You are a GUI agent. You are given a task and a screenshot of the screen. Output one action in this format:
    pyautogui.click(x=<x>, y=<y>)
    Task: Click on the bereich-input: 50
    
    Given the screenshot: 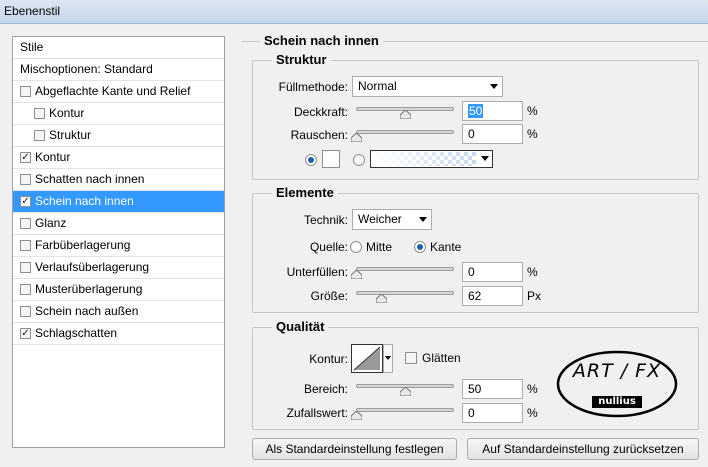 What is the action you would take?
    pyautogui.click(x=492, y=389)
    